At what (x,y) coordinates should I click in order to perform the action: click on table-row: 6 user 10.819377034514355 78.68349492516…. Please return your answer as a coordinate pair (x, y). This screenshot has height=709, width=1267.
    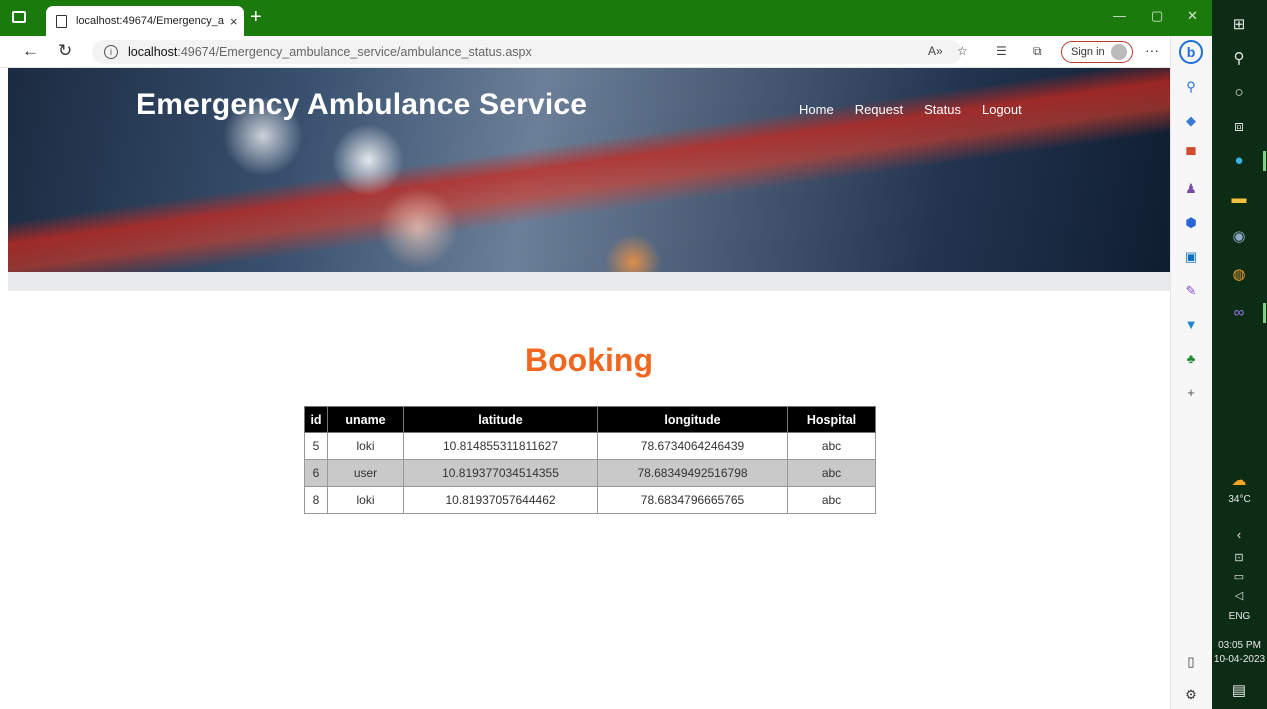
    Looking at the image, I should click on (590, 473).